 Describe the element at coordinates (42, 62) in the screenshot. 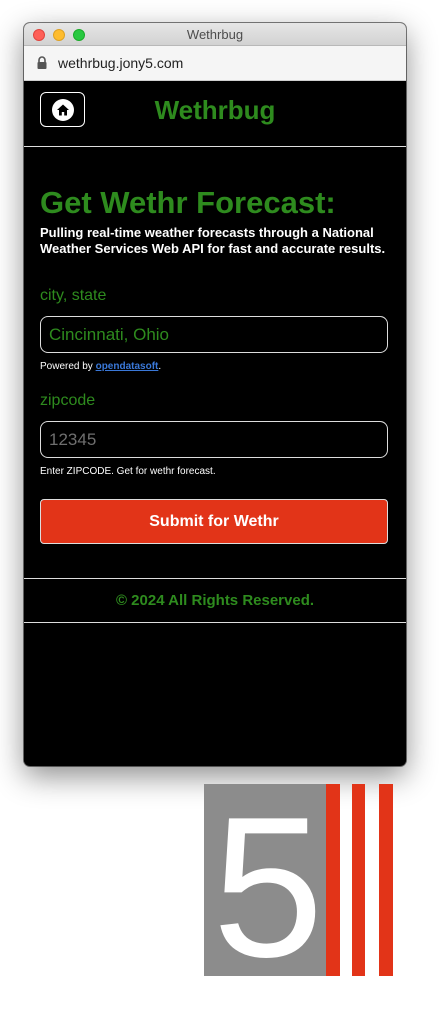

I see `lock-icon` at that location.